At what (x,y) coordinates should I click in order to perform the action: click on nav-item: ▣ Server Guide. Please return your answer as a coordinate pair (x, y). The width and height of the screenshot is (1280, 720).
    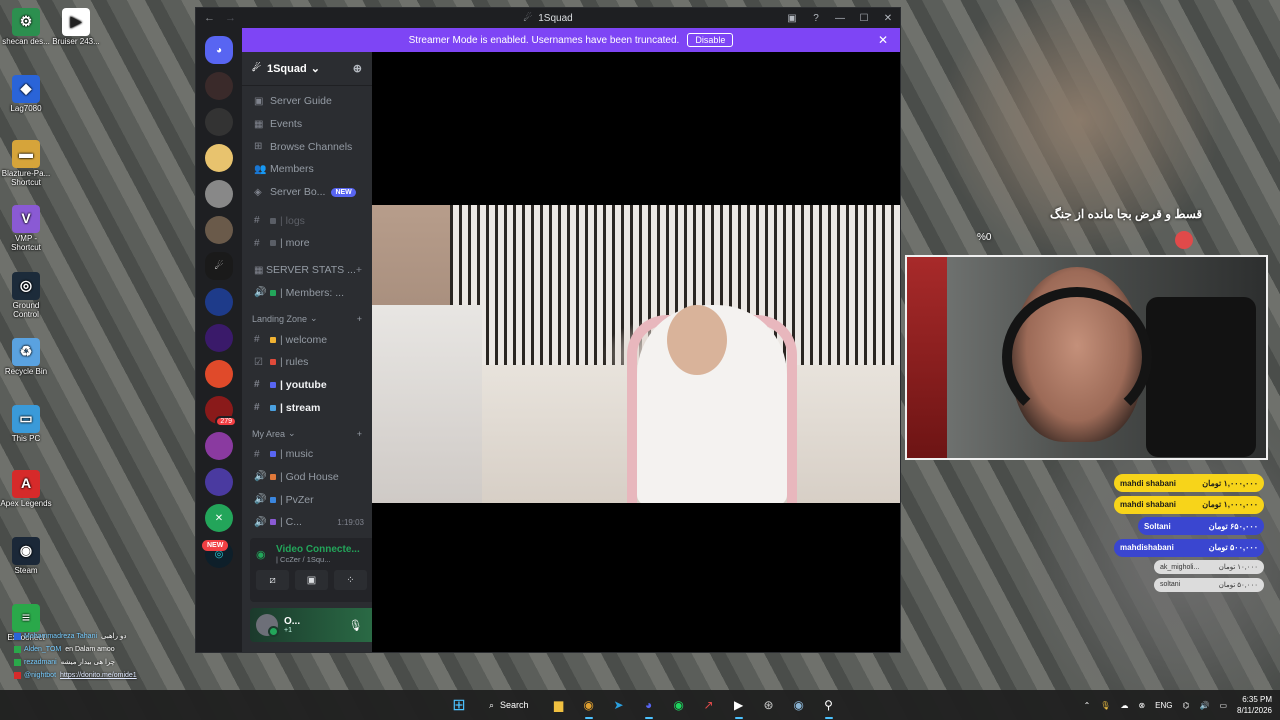
    Looking at the image, I should click on (307, 101).